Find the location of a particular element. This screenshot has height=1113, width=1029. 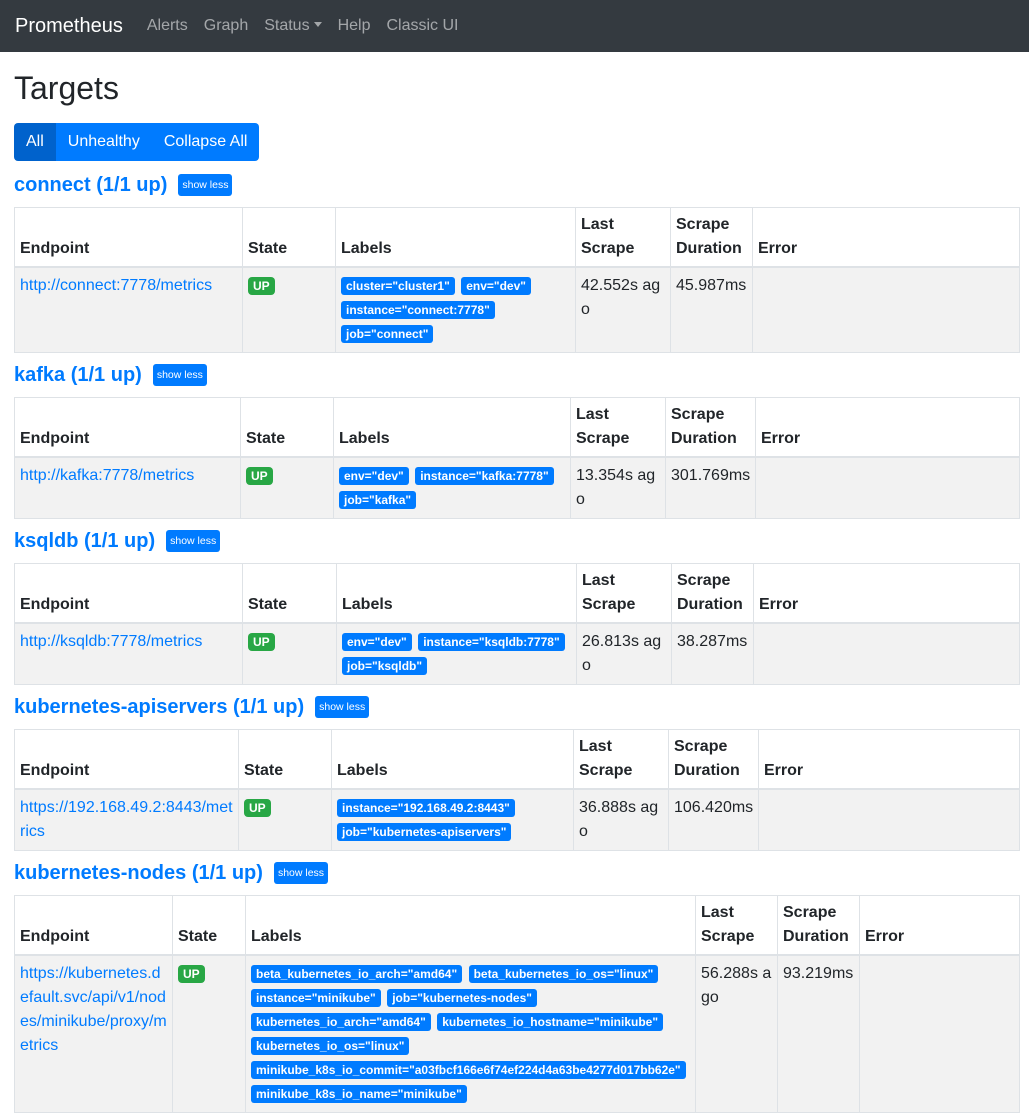

last-scrape-cell: 42.552s ago is located at coordinates (623, 309).